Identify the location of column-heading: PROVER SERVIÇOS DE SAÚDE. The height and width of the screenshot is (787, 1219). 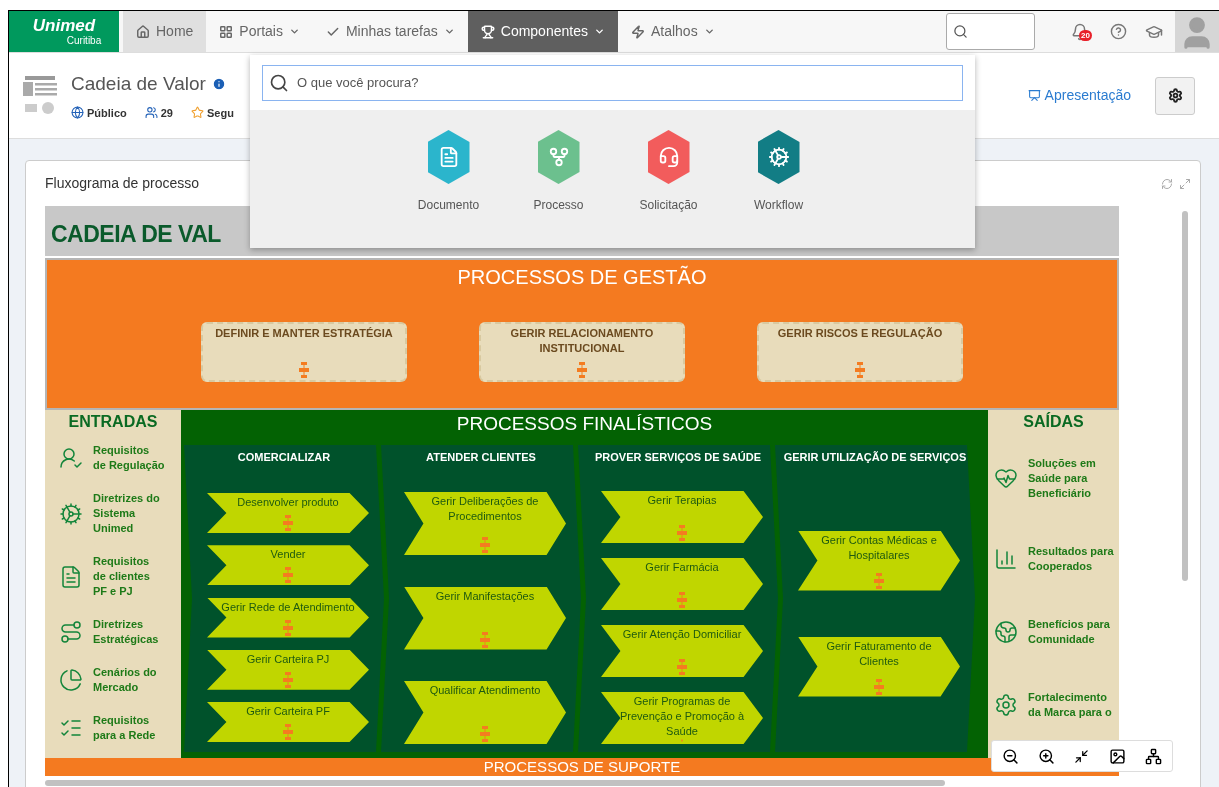
(678, 457).